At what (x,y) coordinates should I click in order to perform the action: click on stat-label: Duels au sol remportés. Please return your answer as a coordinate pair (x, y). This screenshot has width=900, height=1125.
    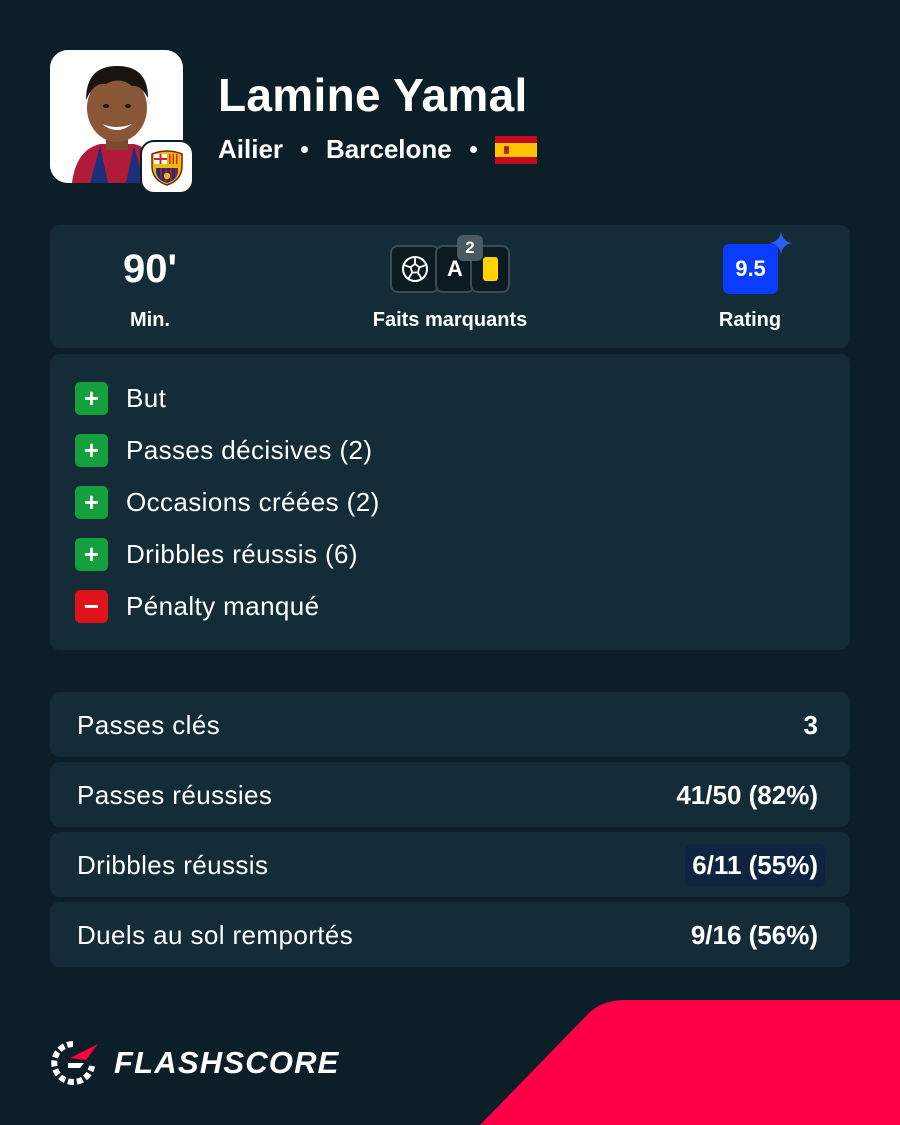
    Looking at the image, I should click on (215, 935).